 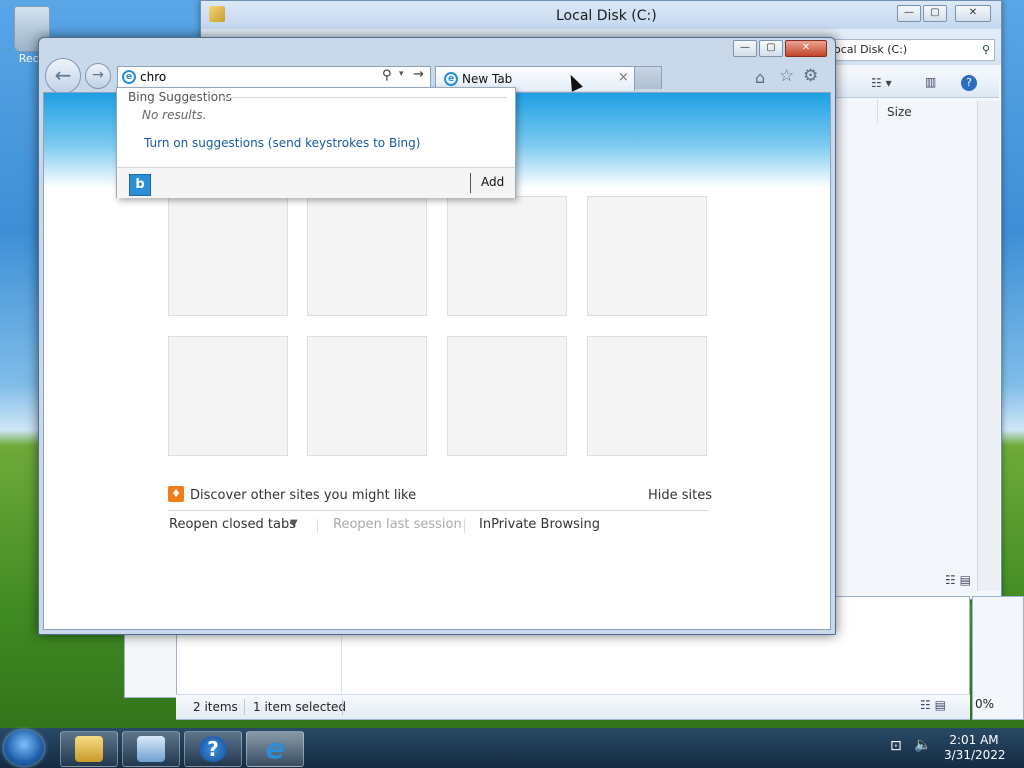 I want to click on taskbar-explorer-button, so click(x=89, y=749).